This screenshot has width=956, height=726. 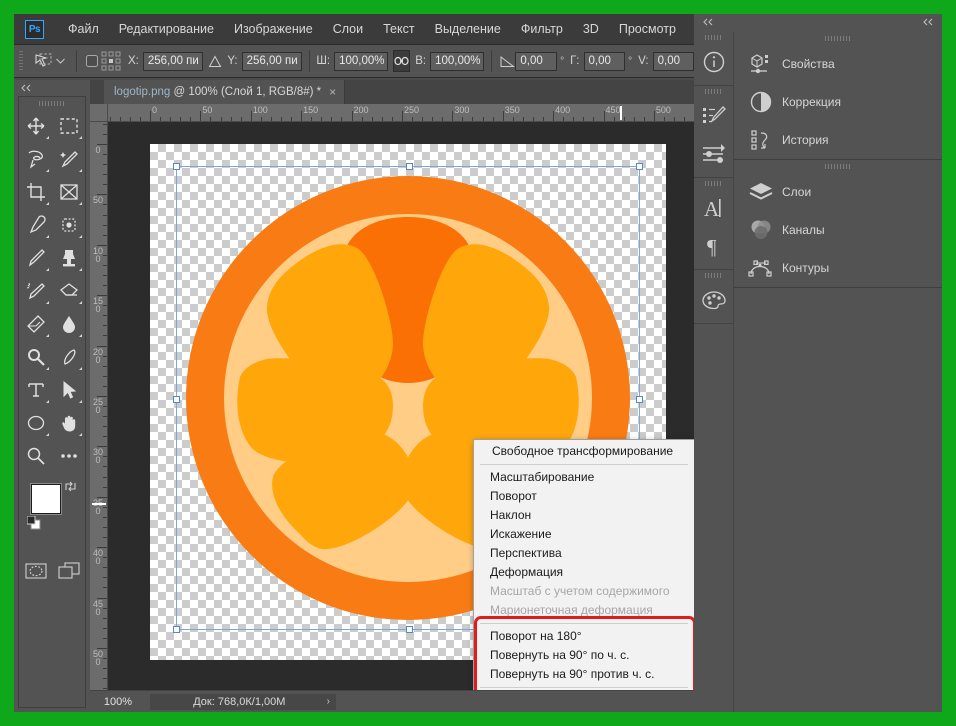 What do you see at coordinates (604, 61) in the screenshot?
I see `skew-h-input: 0,00` at bounding box center [604, 61].